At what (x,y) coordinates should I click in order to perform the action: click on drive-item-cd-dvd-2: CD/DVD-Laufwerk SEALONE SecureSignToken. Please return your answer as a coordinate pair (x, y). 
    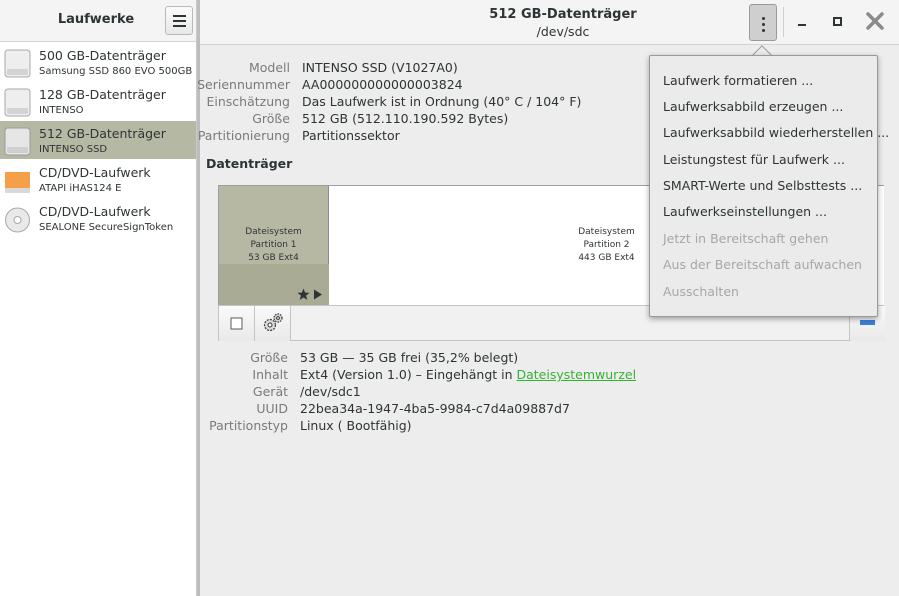
    Looking at the image, I should click on (98, 218).